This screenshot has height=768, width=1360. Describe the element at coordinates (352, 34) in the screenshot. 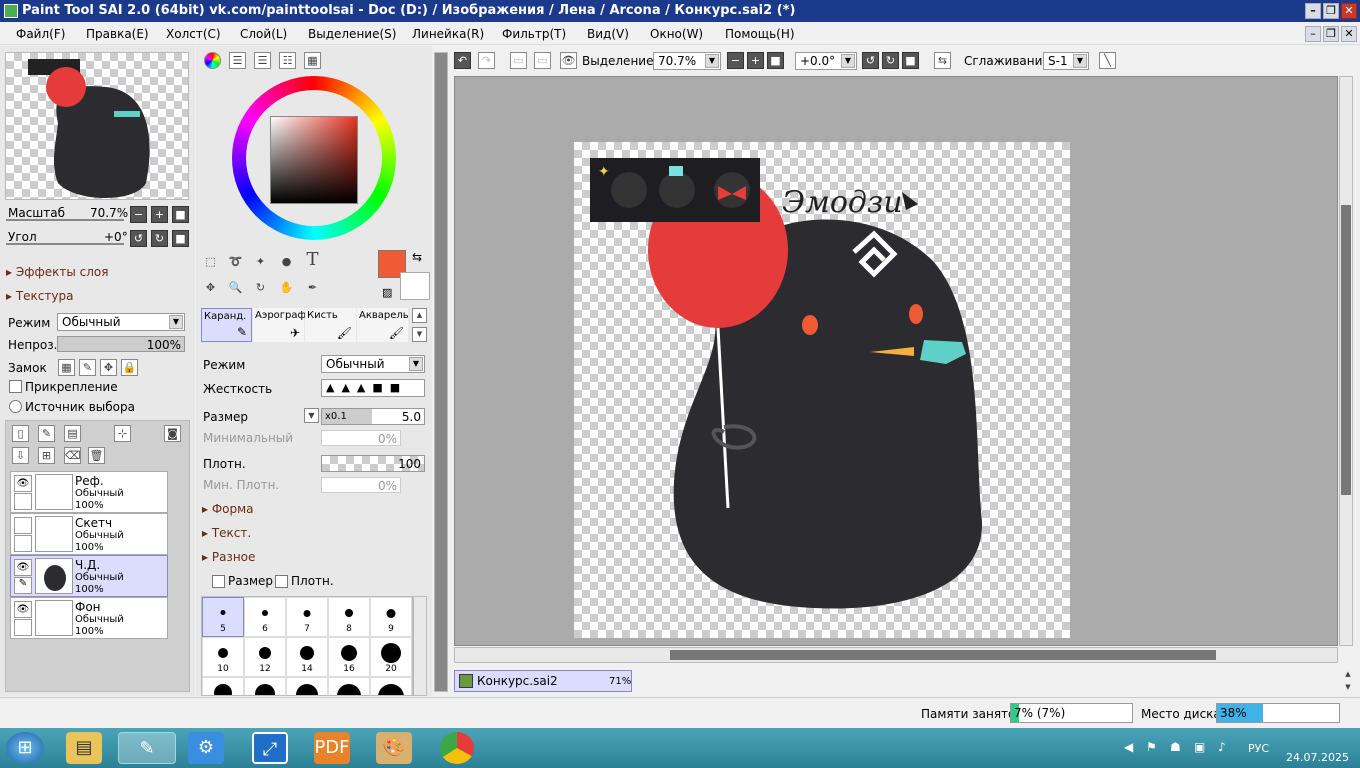

I see `menu-selection: Выделение(S)` at that location.